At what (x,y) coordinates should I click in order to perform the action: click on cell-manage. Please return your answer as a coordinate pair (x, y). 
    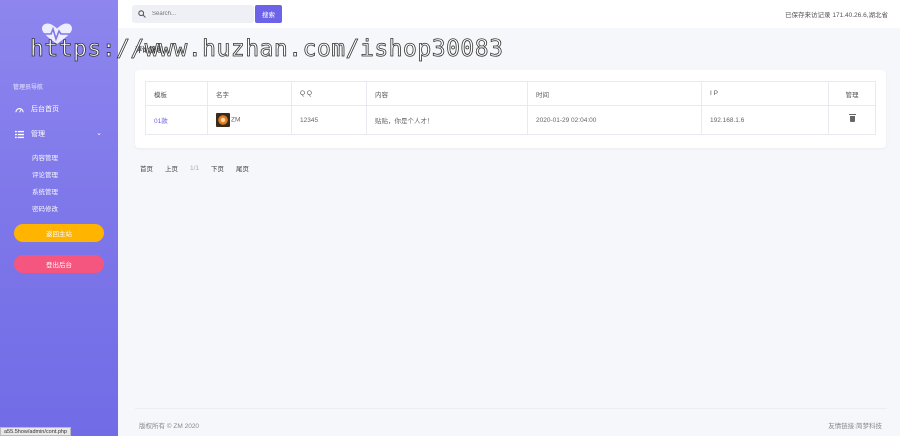
    Looking at the image, I should click on (852, 120).